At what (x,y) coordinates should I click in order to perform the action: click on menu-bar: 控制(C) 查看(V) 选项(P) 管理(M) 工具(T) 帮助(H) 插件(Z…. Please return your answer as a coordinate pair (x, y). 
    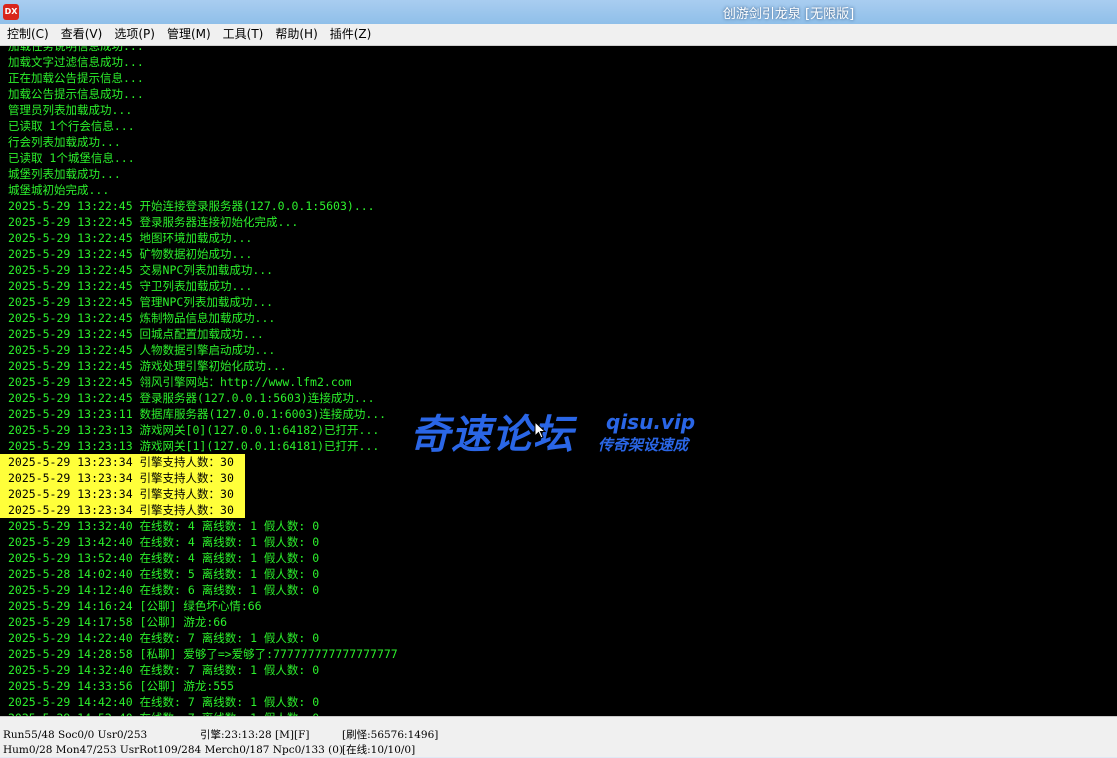
    Looking at the image, I should click on (558, 35).